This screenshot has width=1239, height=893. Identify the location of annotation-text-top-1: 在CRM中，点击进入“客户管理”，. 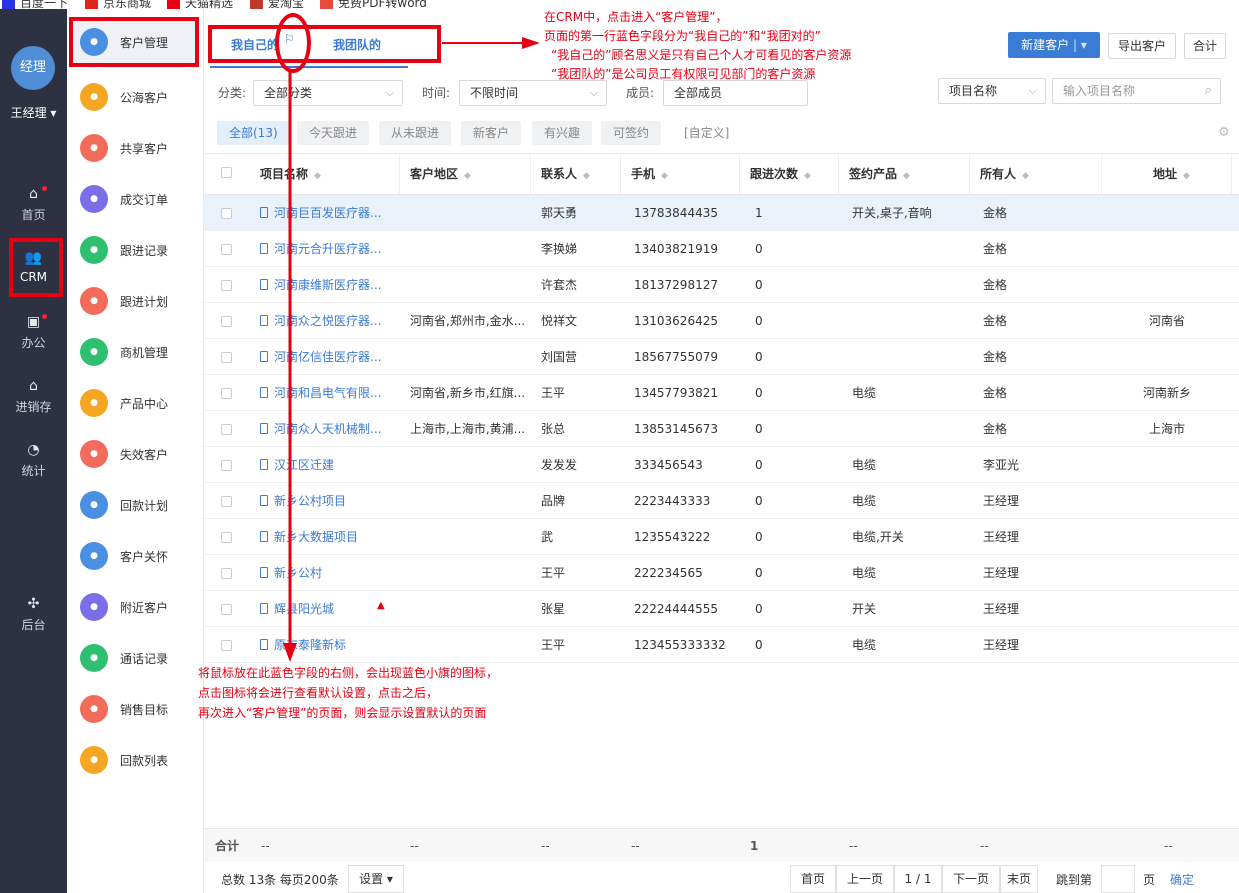
(636, 17).